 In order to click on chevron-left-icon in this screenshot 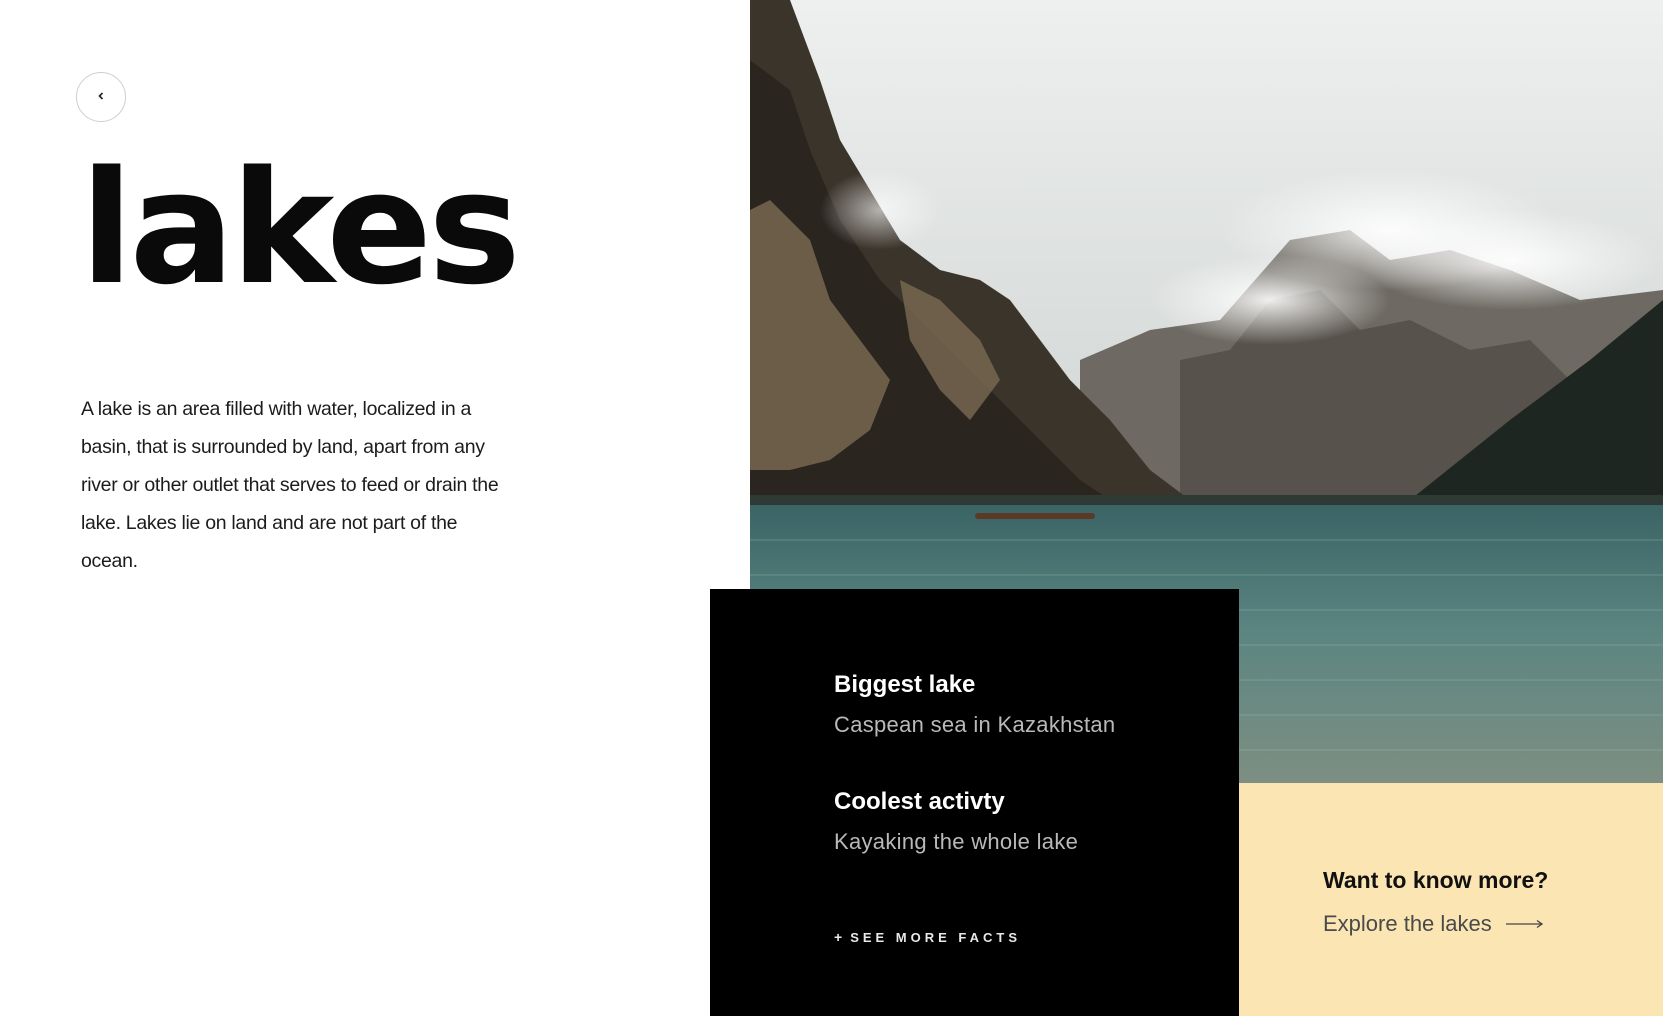, I will do `click(101, 97)`.